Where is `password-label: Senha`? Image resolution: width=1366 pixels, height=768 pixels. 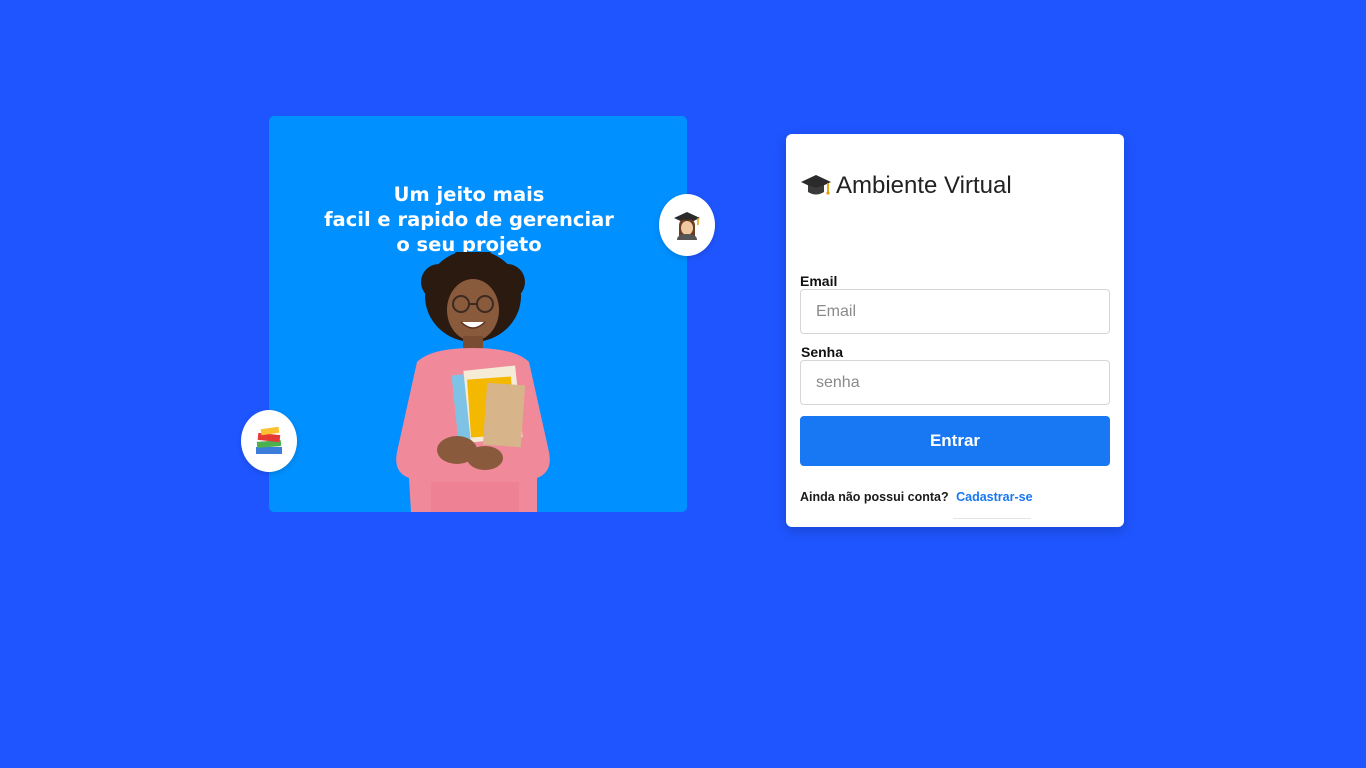 password-label: Senha is located at coordinates (822, 352).